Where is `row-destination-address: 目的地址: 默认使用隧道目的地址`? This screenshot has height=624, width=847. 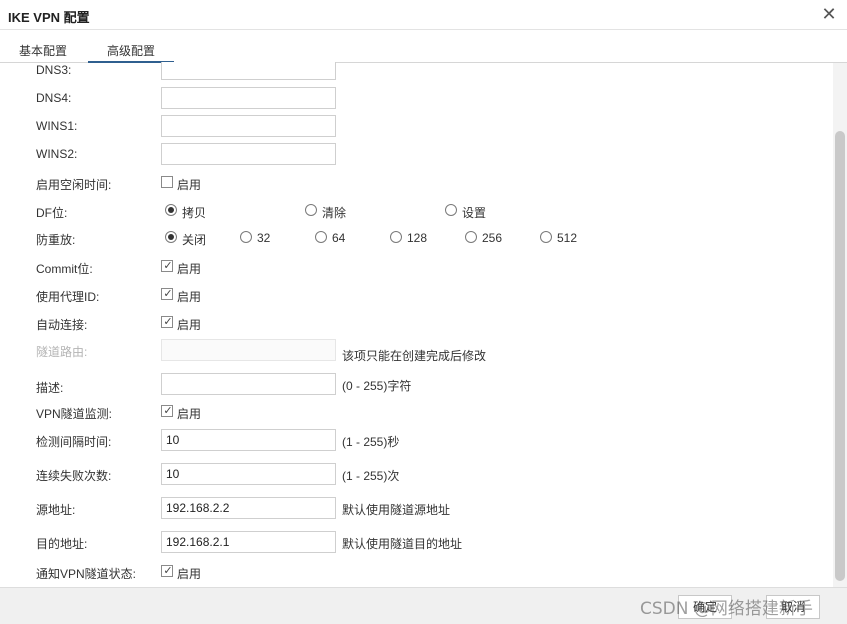 row-destination-address: 目的地址: 默认使用隧道目的地址 is located at coordinates (415, 543).